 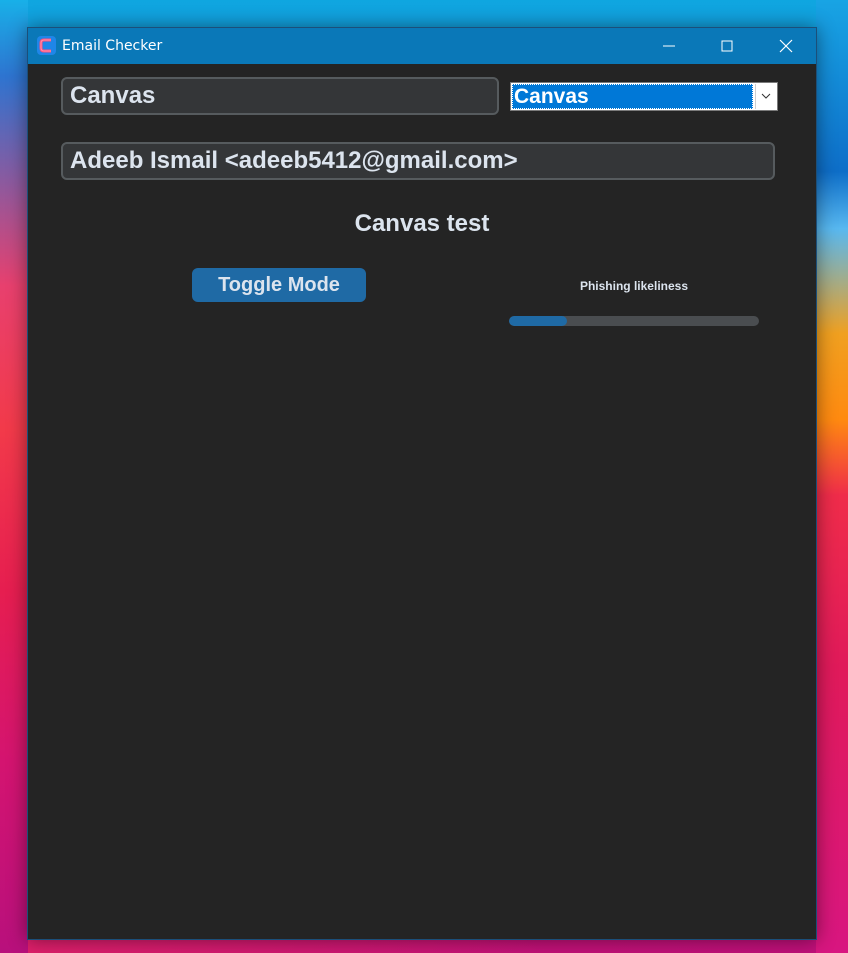 What do you see at coordinates (279, 285) in the screenshot?
I see `toggle-mode-button: Toggle Mode` at bounding box center [279, 285].